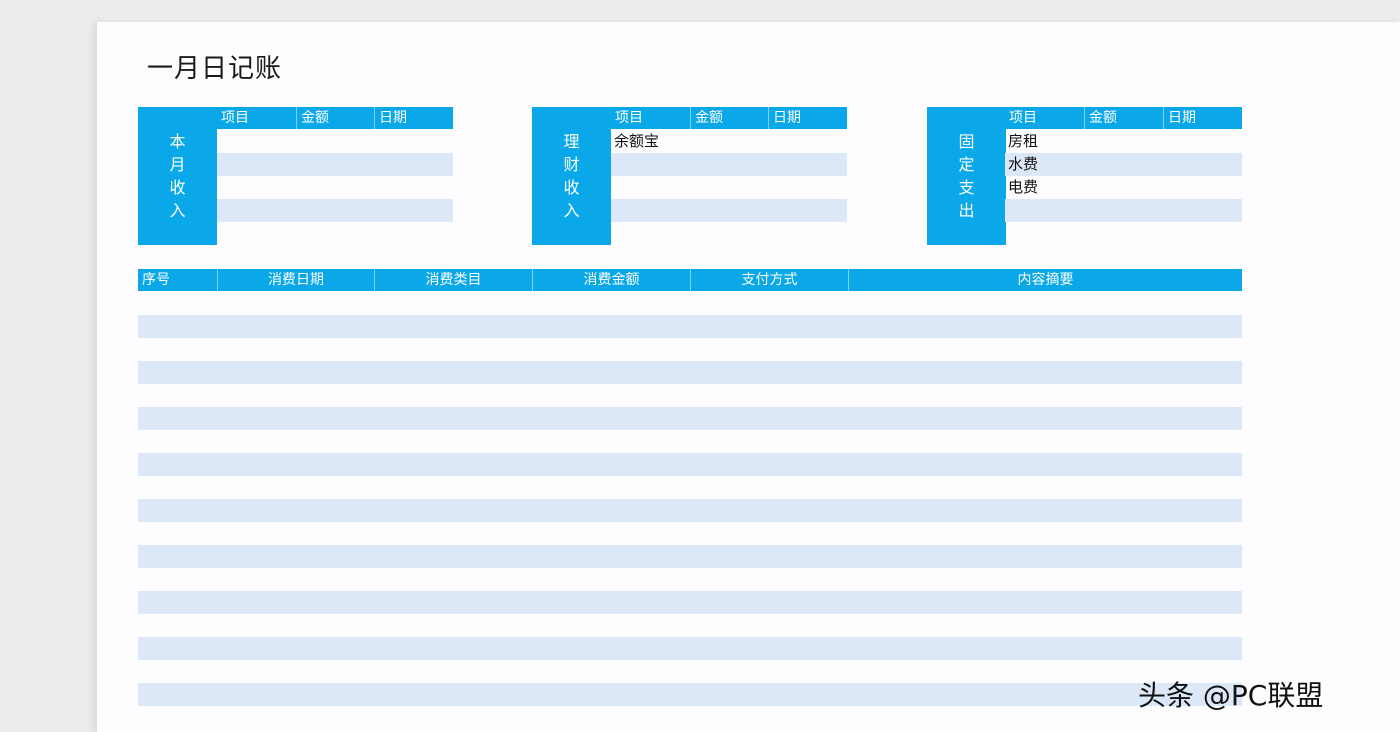 This screenshot has height=732, width=1400. What do you see at coordinates (453, 280) in the screenshot?
I see `ledger-header-cell: 消费类目` at bounding box center [453, 280].